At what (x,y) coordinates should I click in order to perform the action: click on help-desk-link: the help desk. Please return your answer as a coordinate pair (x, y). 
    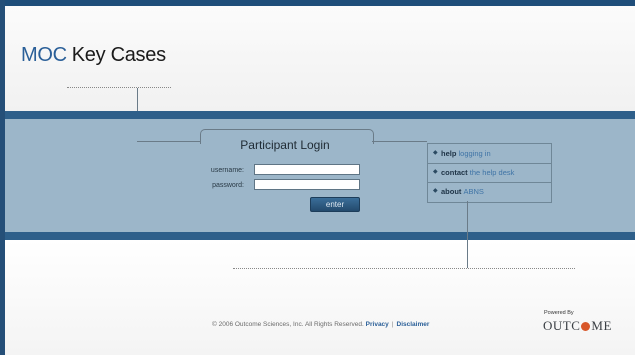
    Looking at the image, I should click on (492, 172).